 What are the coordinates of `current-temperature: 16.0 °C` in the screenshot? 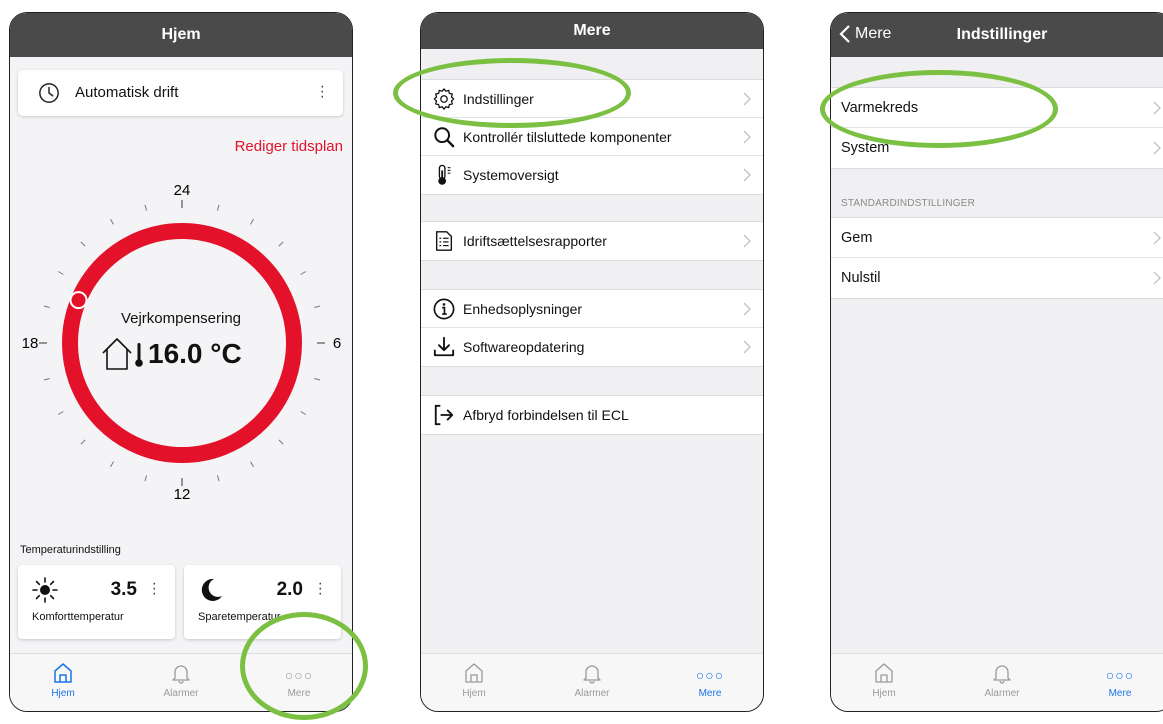 It's located at (171, 354).